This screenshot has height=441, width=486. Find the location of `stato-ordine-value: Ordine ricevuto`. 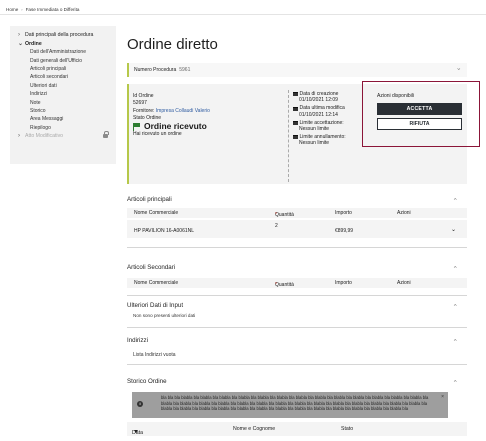

stato-ordine-value: Ordine ricevuto is located at coordinates (175, 125).